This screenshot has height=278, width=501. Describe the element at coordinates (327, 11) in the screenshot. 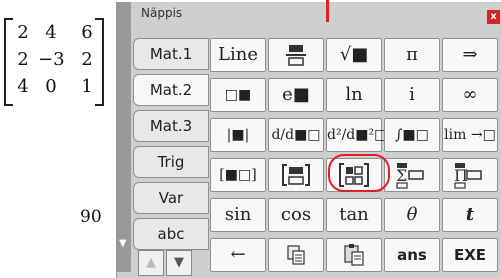

I see `red-pointer-annotation` at that location.